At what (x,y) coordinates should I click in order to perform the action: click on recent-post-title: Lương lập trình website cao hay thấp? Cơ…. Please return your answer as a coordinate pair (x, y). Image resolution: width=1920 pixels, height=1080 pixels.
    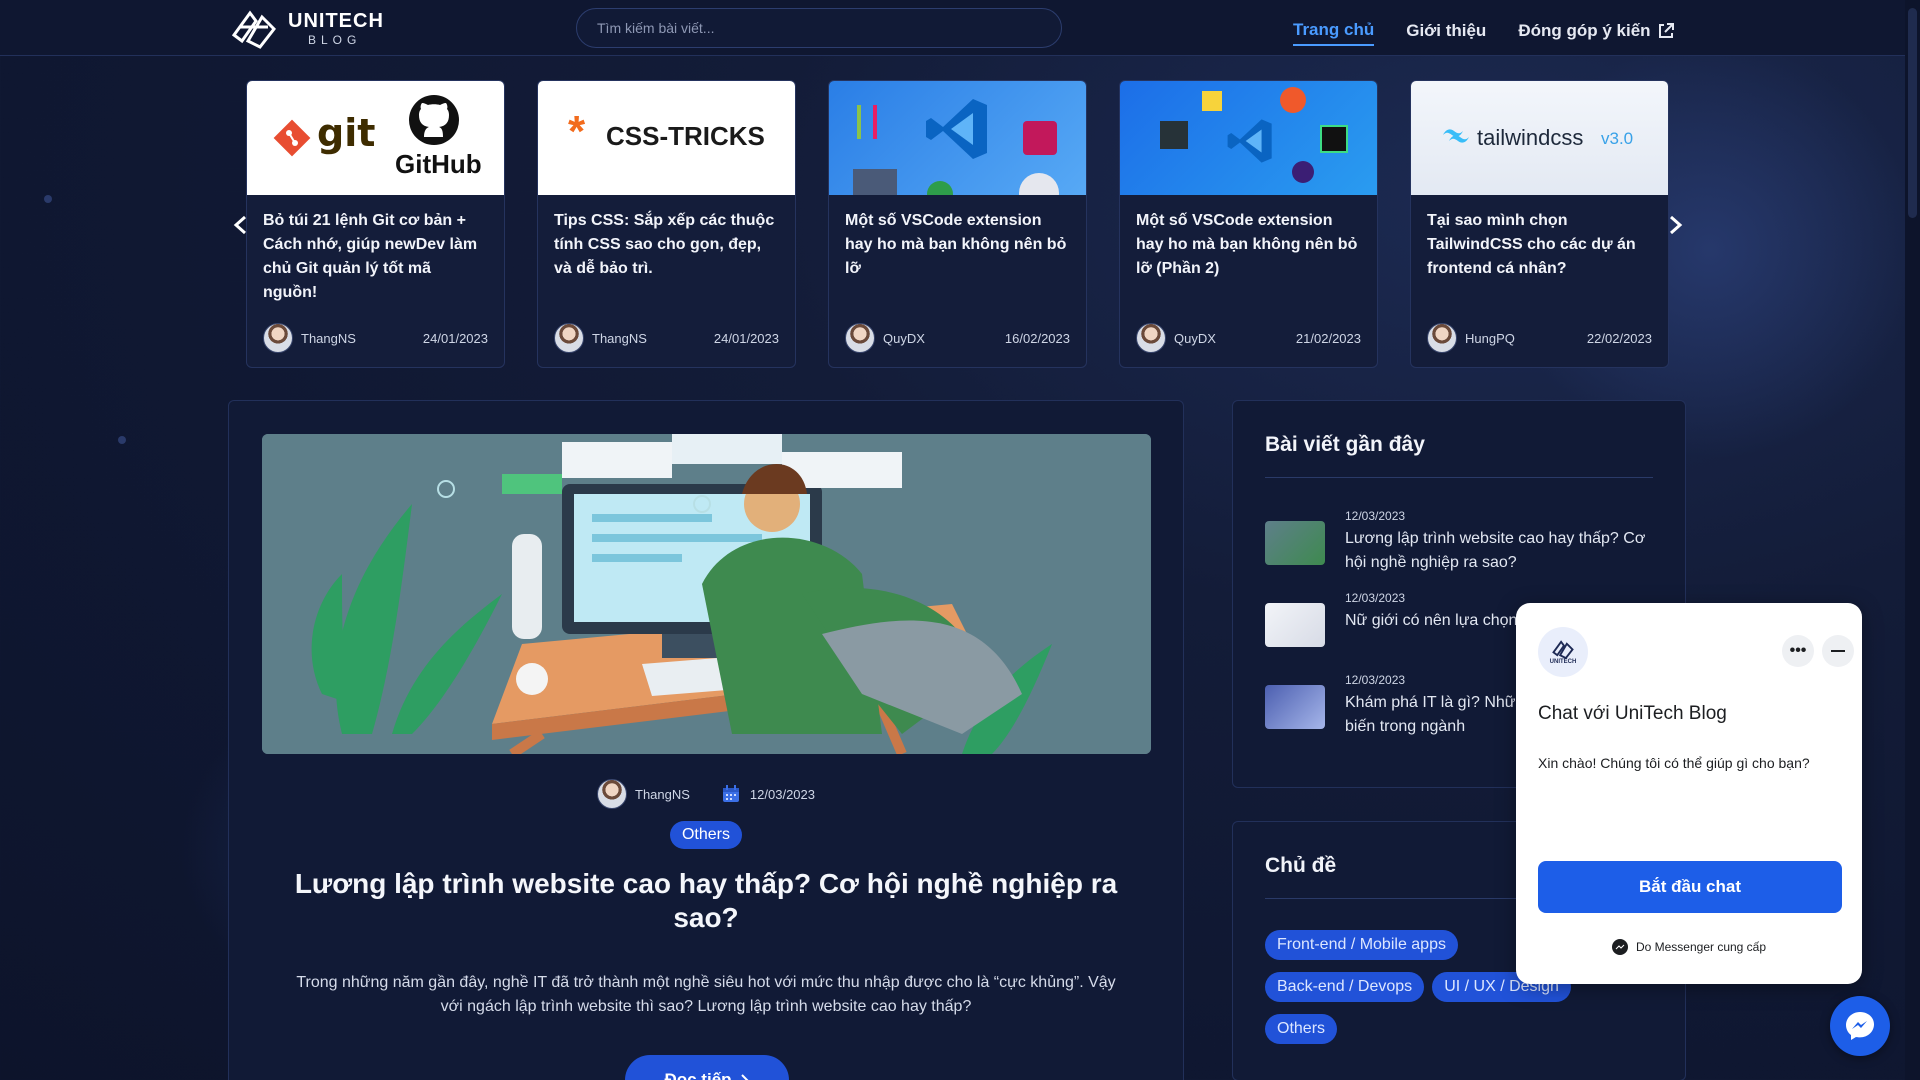
    Looking at the image, I should click on (1505, 551).